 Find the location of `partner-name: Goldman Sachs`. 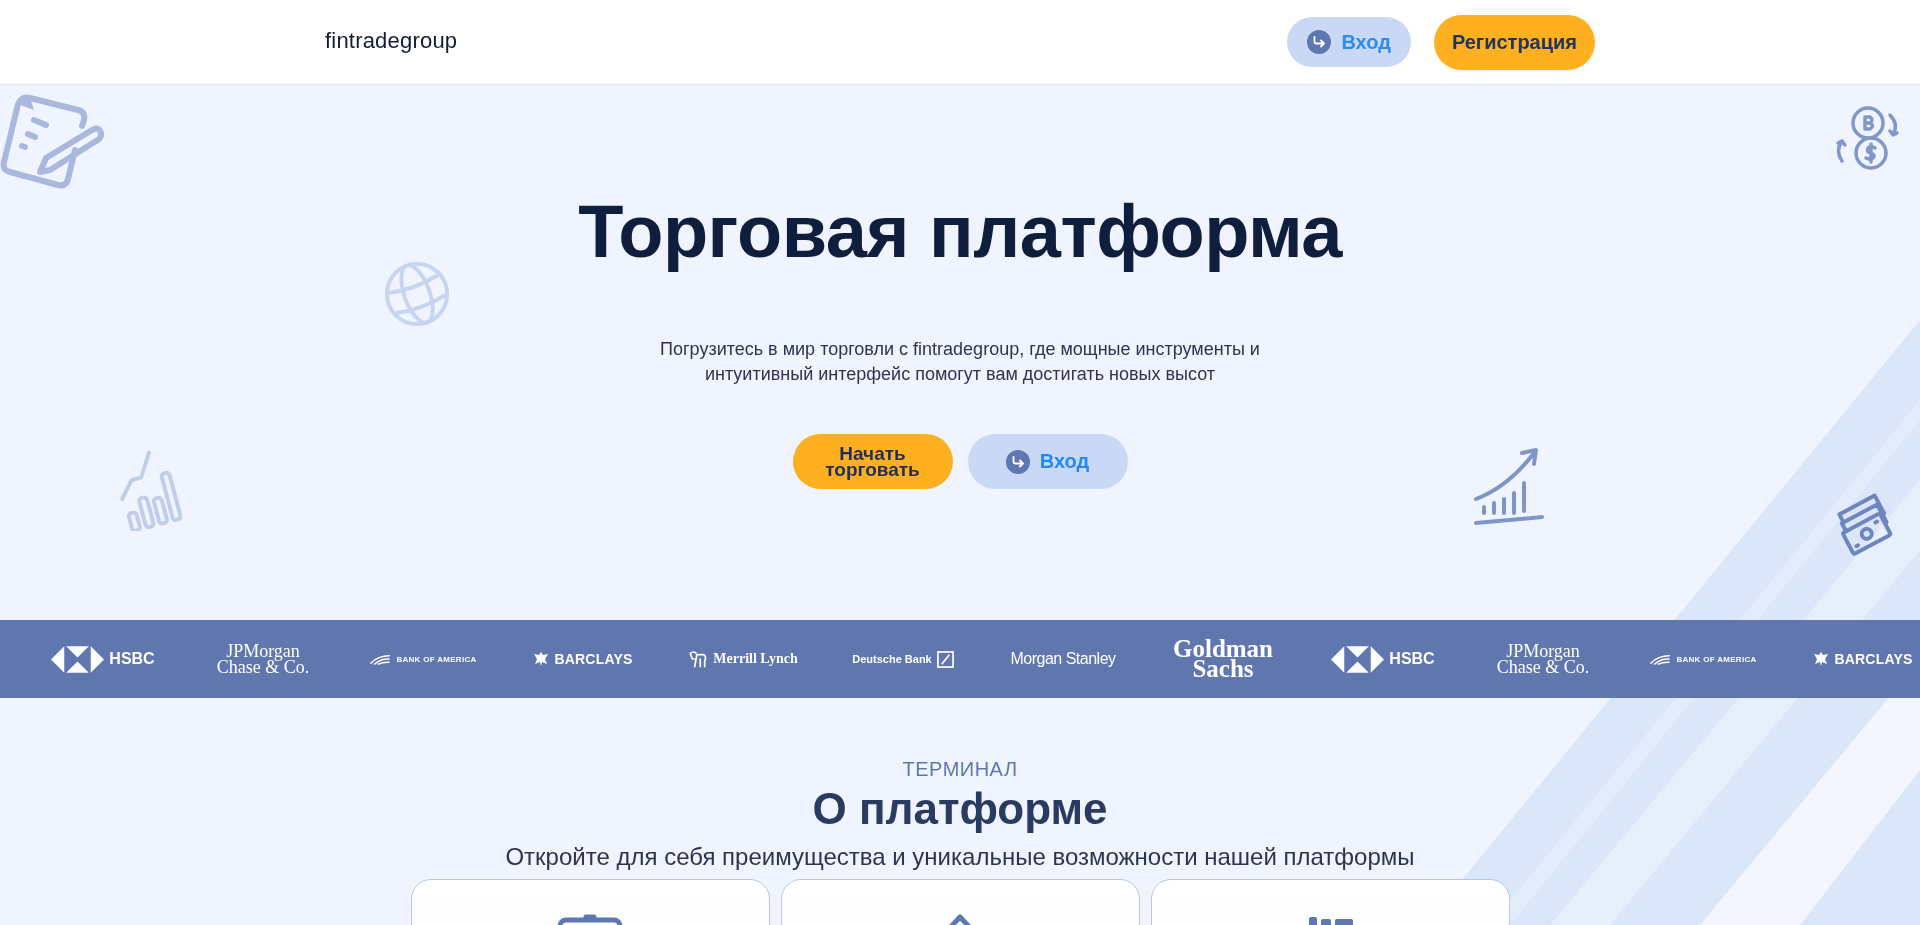

partner-name: Goldman Sachs is located at coordinates (1223, 659).